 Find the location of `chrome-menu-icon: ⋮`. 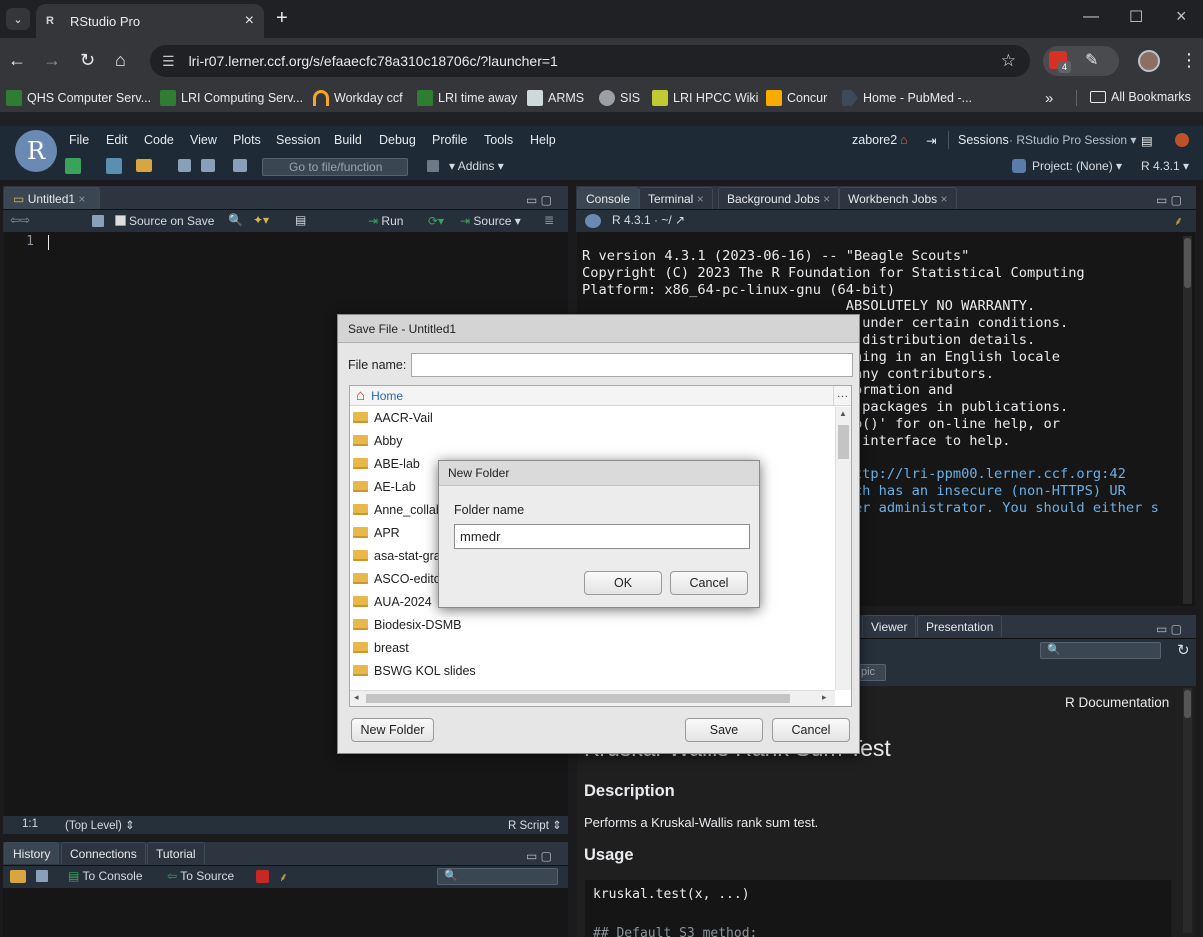

chrome-menu-icon: ⋮ is located at coordinates (1189, 60).